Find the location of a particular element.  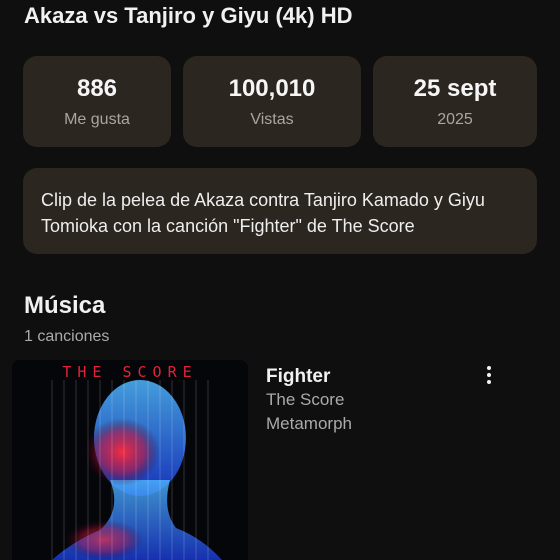

music-track-count: 1 canciones is located at coordinates (67, 336).